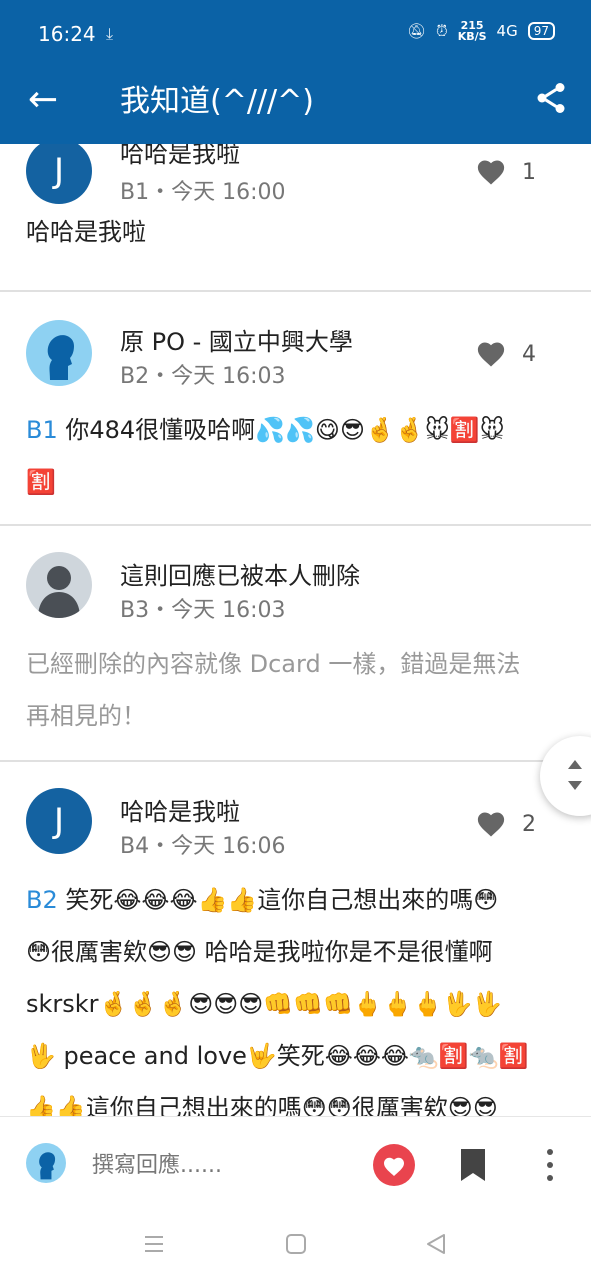  Describe the element at coordinates (295, 32) in the screenshot. I see `status-bar: 16:24 ⤓ 🔕︎ ⏰︎ 215 KB/S 4G 97` at that location.